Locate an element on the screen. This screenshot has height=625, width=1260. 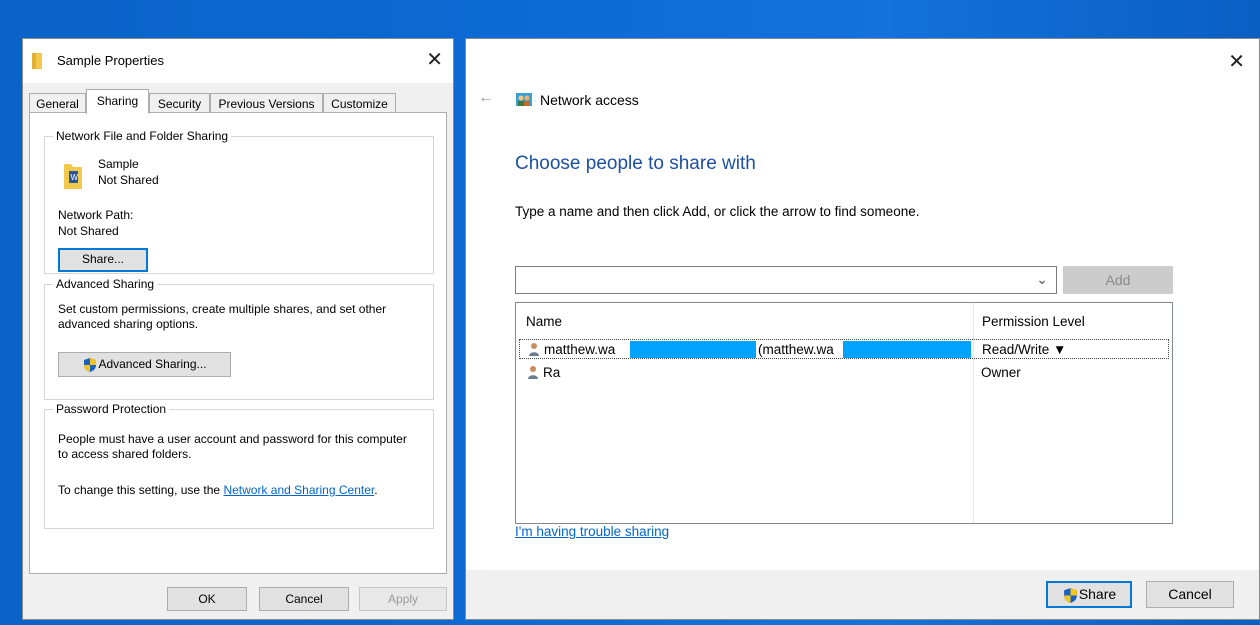
change-setting-suffix: . is located at coordinates (376, 490).